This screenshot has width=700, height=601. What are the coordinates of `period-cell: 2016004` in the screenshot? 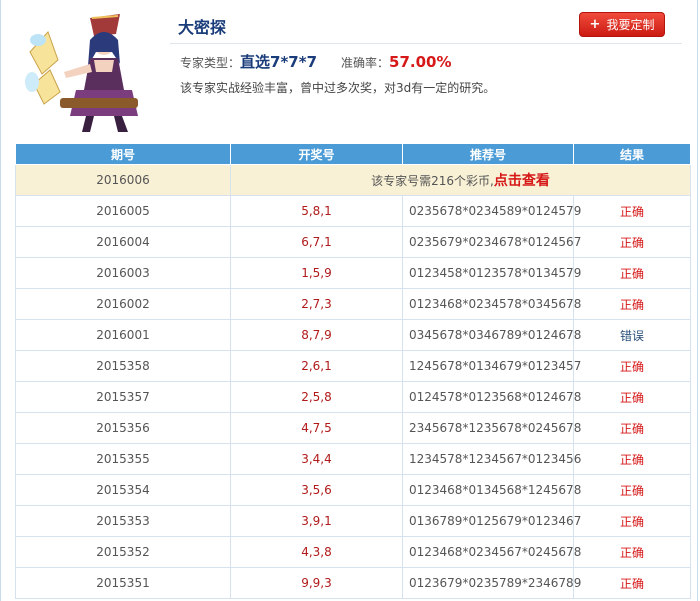 It's located at (123, 242).